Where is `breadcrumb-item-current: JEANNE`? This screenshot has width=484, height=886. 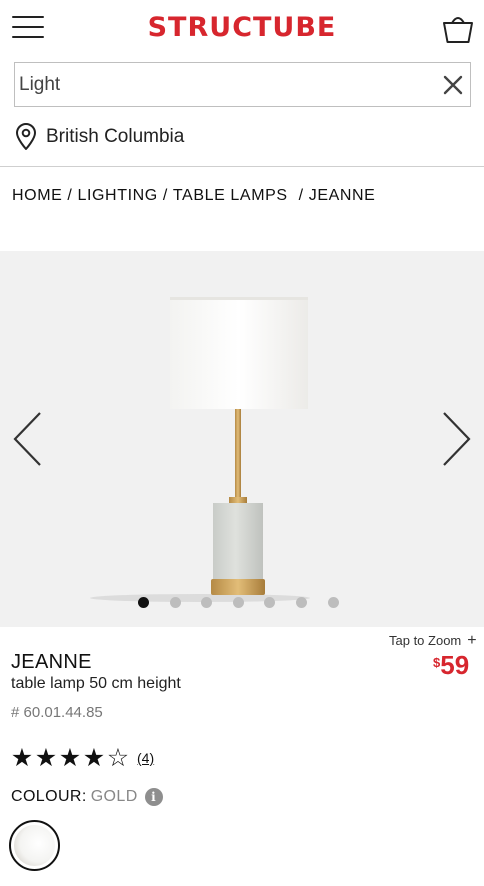
breadcrumb-item-current: JEANNE is located at coordinates (342, 195).